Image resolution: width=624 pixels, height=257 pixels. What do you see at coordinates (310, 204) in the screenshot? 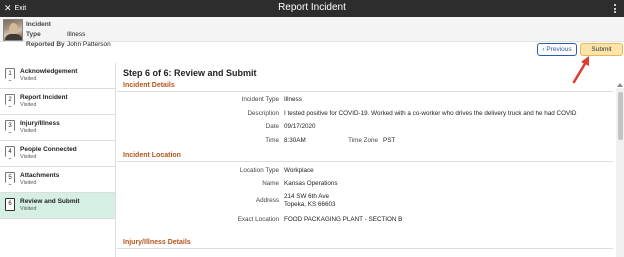
I see `address-line-2: Topeka, KS 66603` at bounding box center [310, 204].